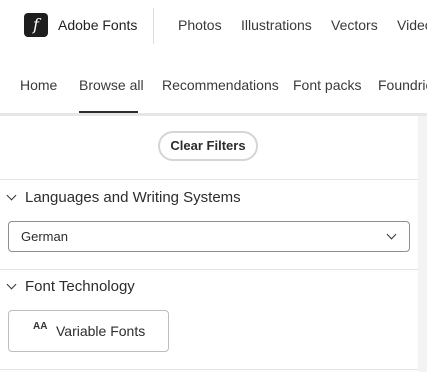  Describe the element at coordinates (422, 244) in the screenshot. I see `scrollbar-track` at that location.